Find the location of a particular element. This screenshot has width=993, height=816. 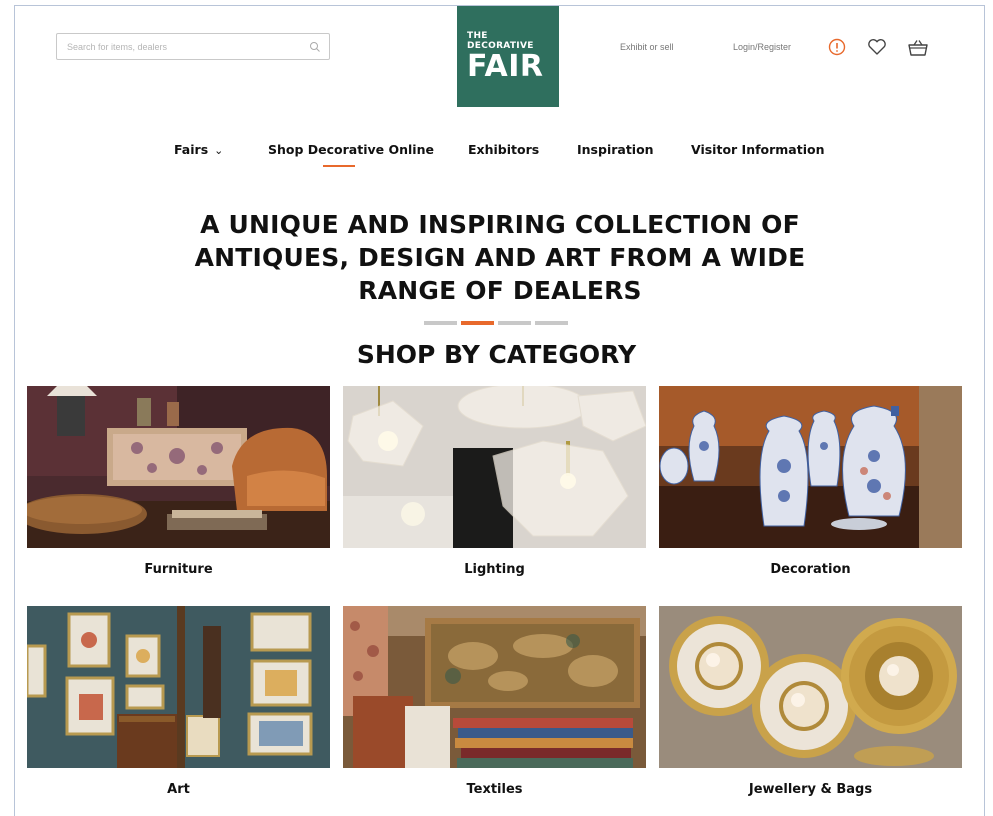

section-title: SHOP BY CATEGORY is located at coordinates (496, 354).